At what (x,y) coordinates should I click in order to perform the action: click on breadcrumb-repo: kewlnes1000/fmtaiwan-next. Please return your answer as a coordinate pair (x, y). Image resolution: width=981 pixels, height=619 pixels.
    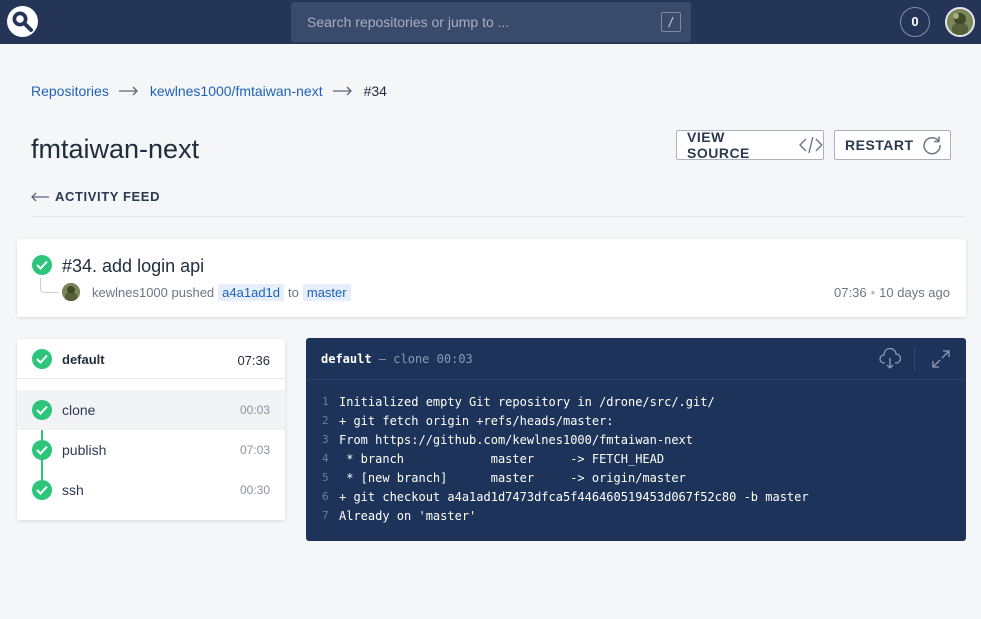
    Looking at the image, I should click on (236, 91).